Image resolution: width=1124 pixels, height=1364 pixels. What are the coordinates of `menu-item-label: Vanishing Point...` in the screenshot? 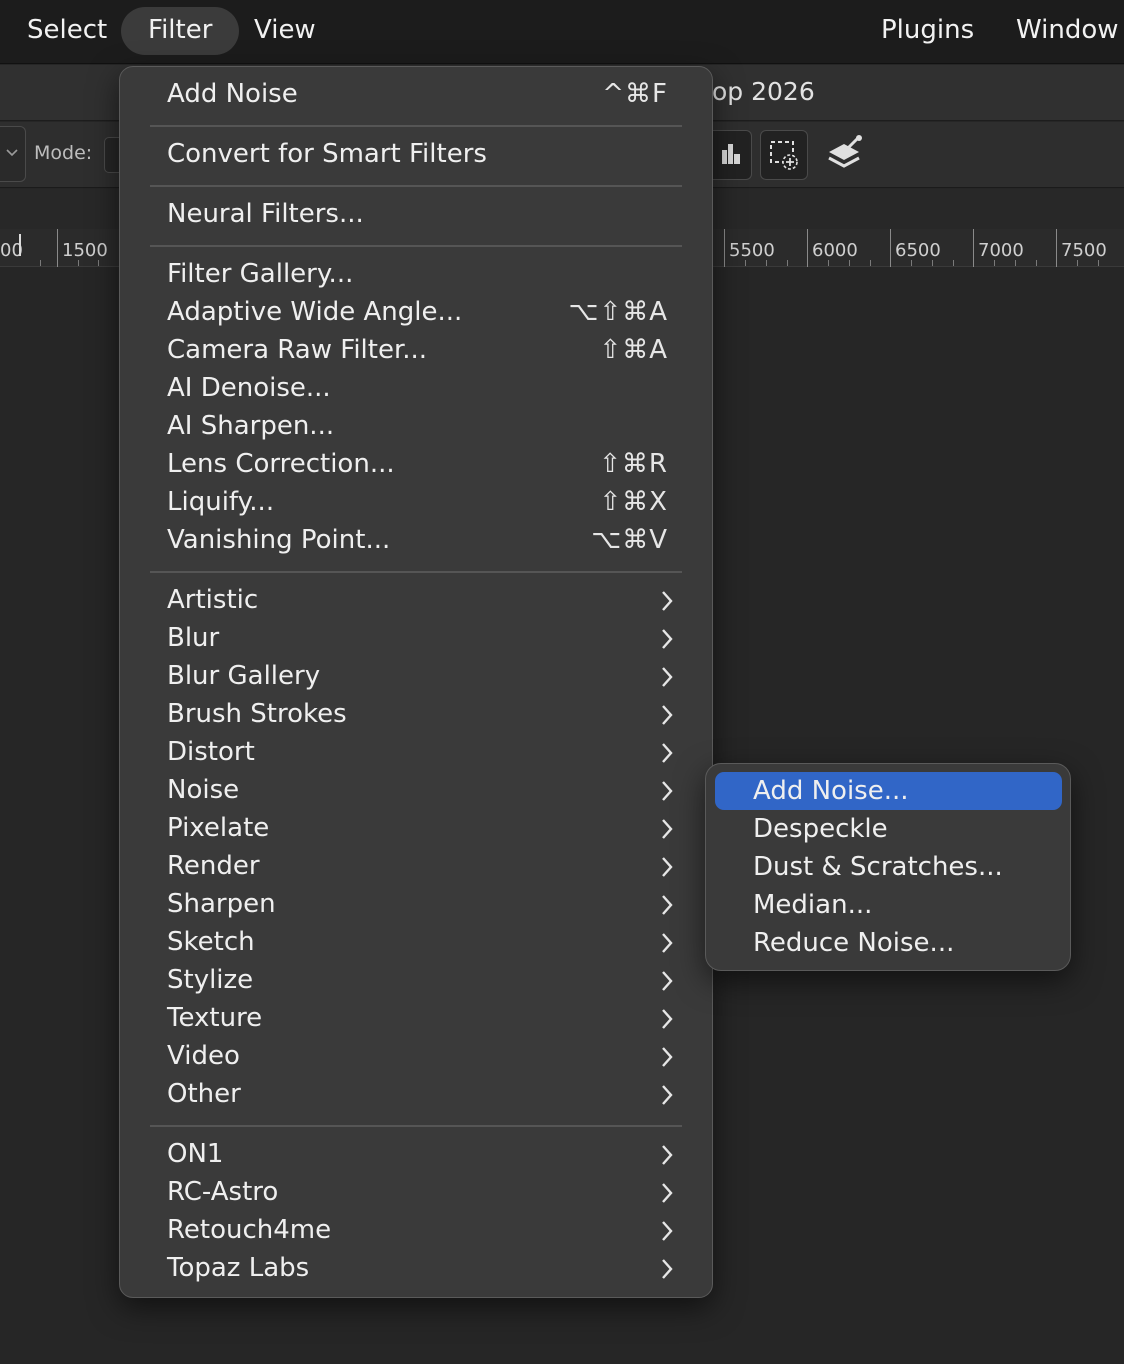 It's located at (279, 540).